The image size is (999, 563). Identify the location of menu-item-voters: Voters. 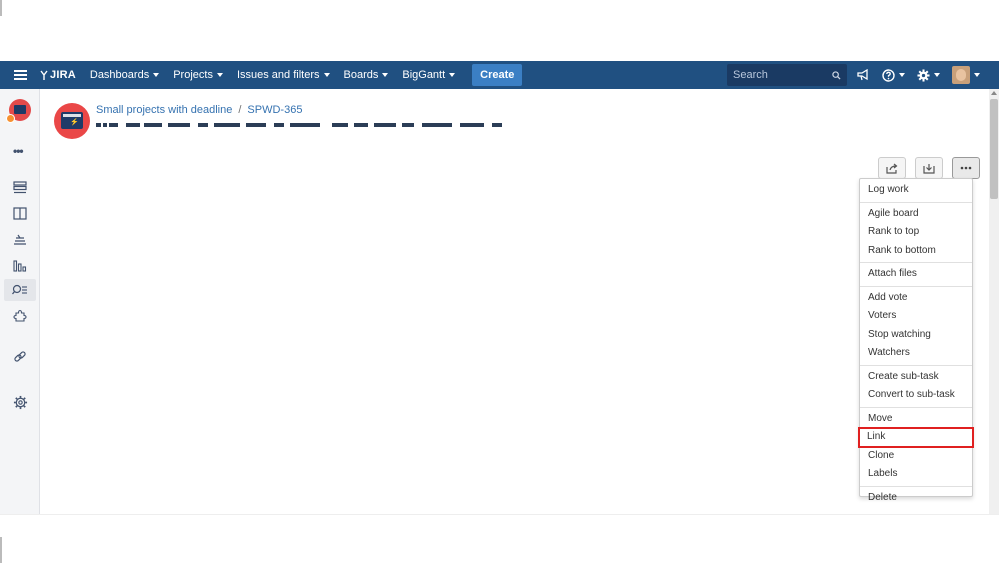
(916, 316).